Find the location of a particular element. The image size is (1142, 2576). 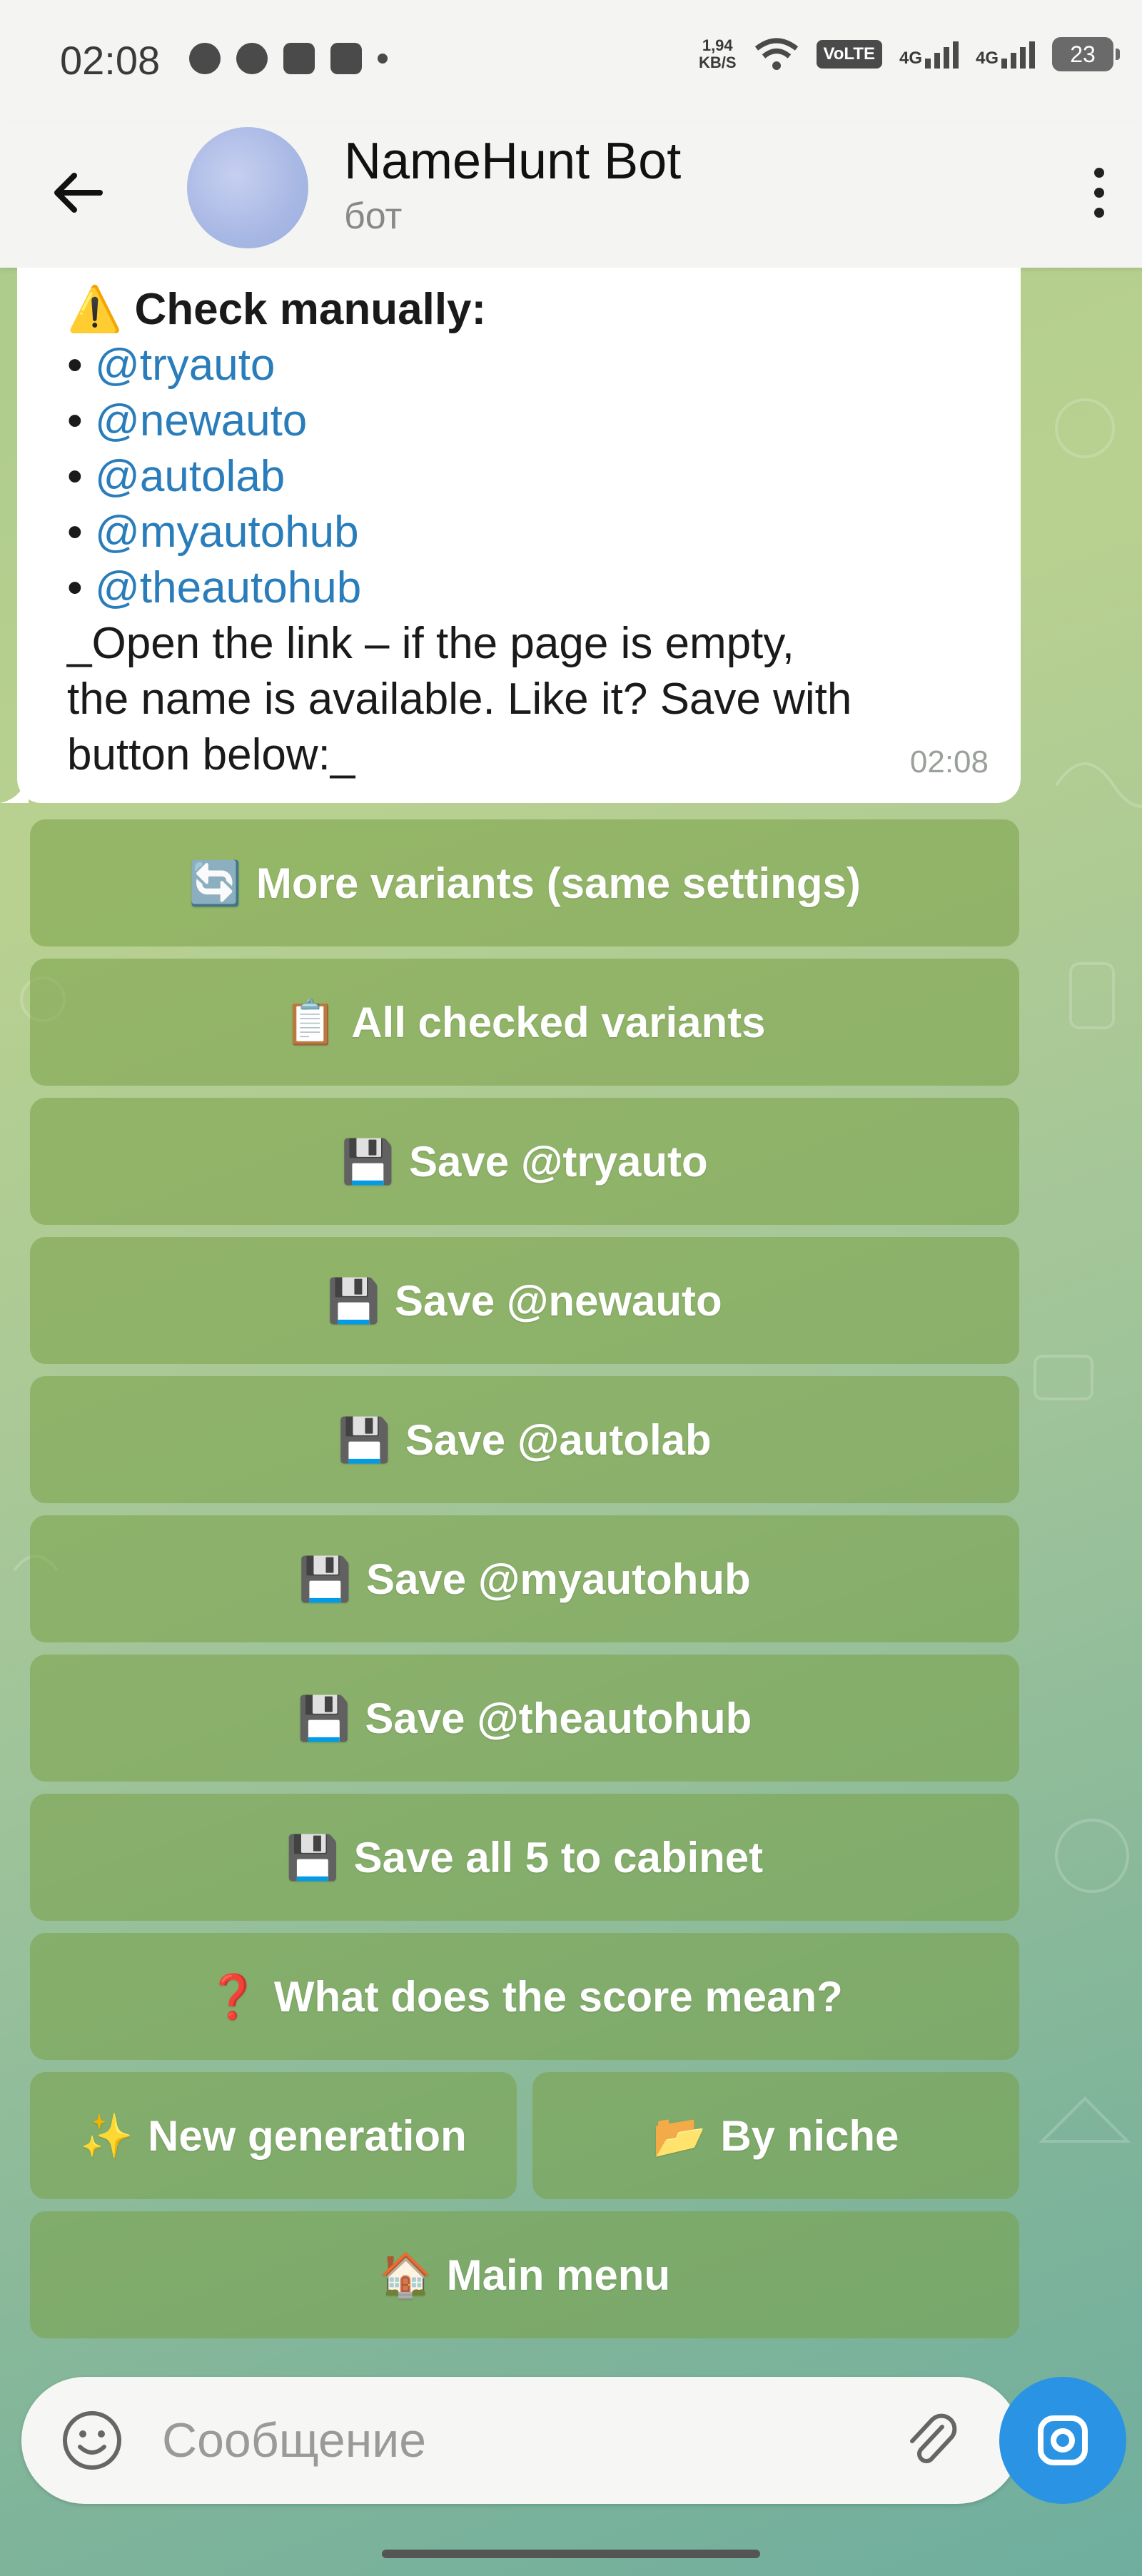

username-link: @tryauto is located at coordinates (185, 365).